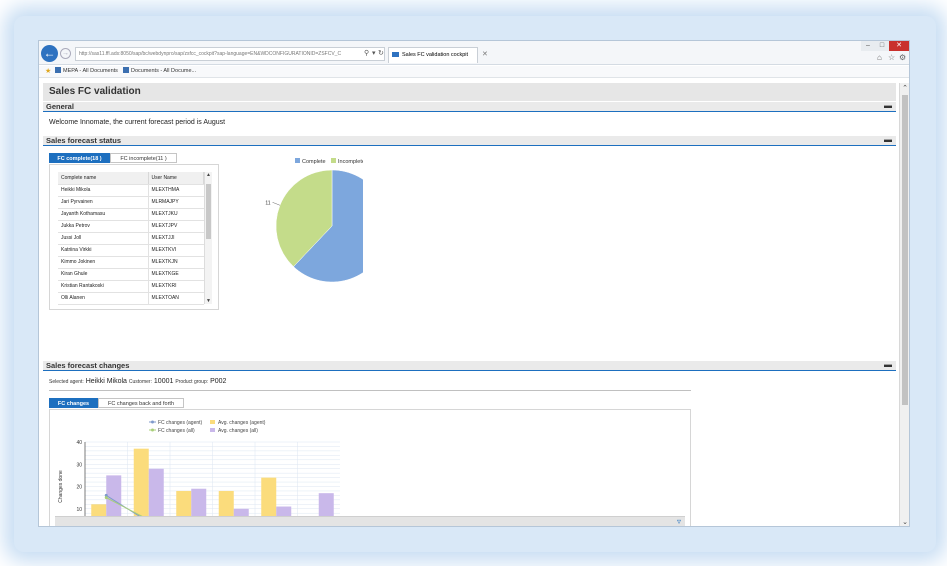 The height and width of the screenshot is (566, 947). What do you see at coordinates (103, 178) in the screenshot?
I see `column-header-complete-name: Complete name` at bounding box center [103, 178].